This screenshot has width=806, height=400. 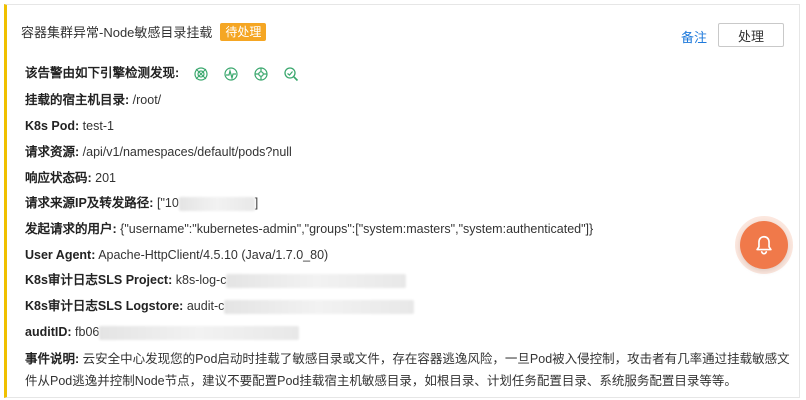 I want to click on sls-logstore-row: K8s审计日志SLS Logstore: audit-c, so click(x=220, y=306).